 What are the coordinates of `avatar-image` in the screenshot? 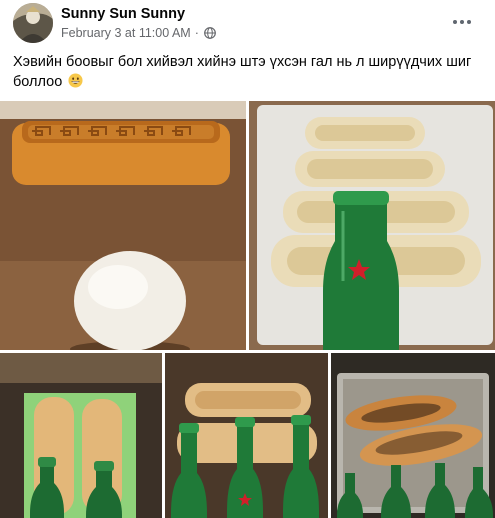 It's located at (33, 23).